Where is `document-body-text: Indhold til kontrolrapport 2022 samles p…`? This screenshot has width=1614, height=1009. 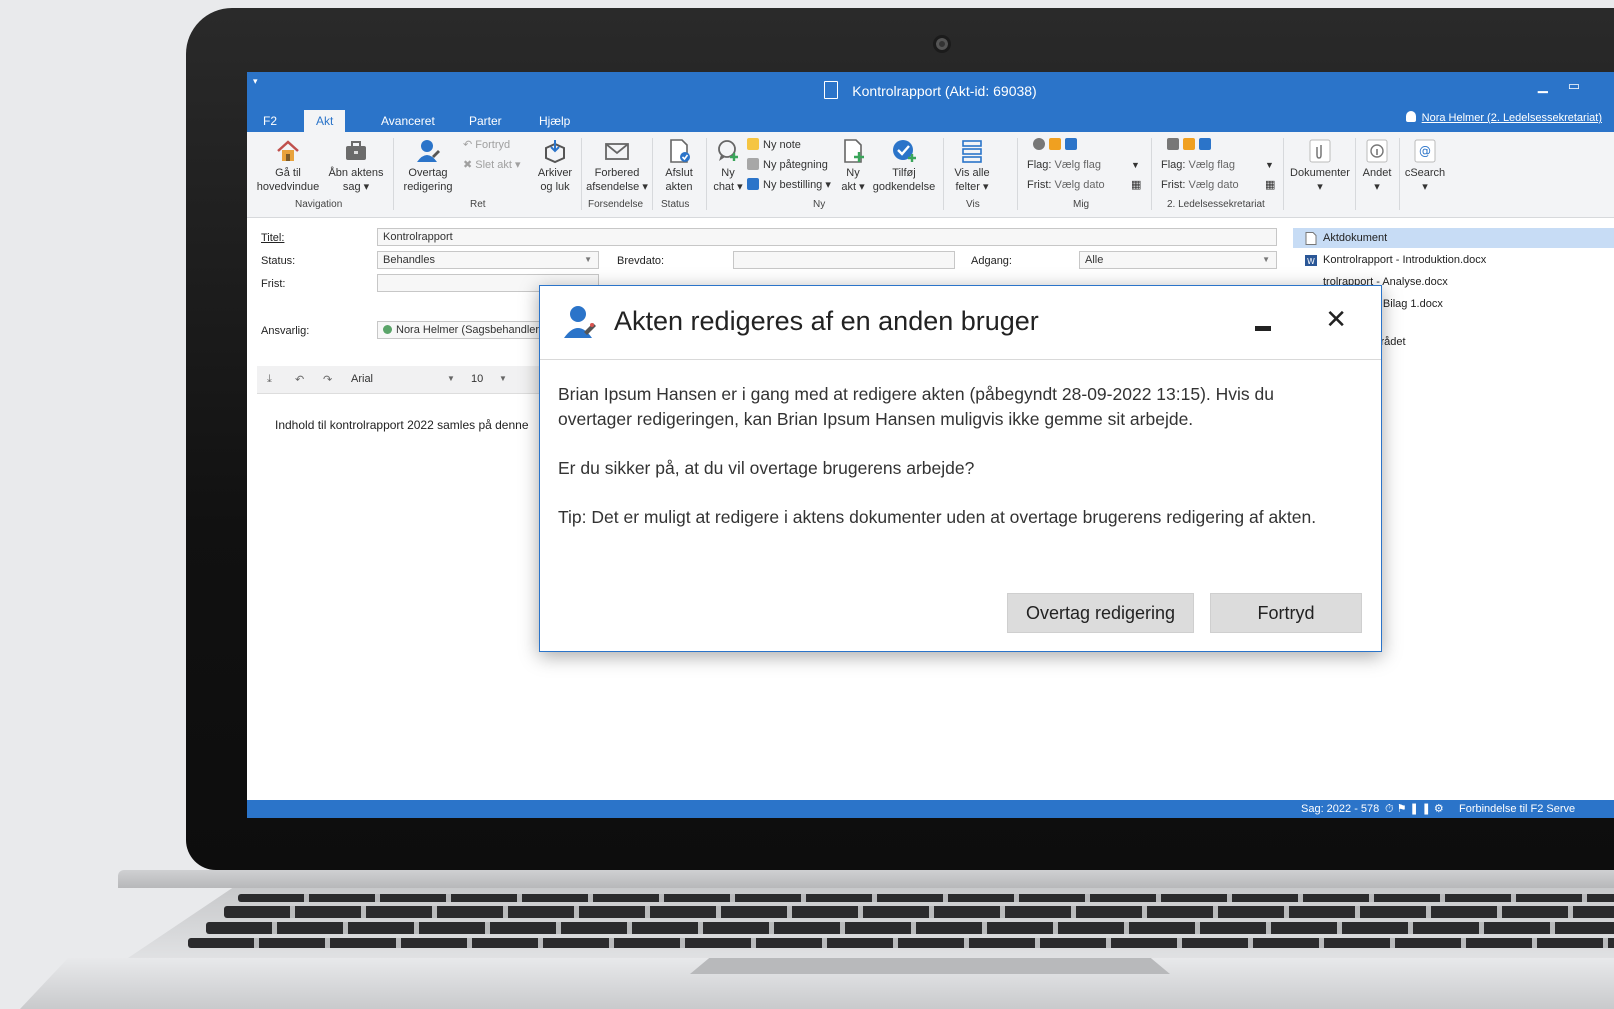 document-body-text: Indhold til kontrolrapport 2022 samles p… is located at coordinates (402, 425).